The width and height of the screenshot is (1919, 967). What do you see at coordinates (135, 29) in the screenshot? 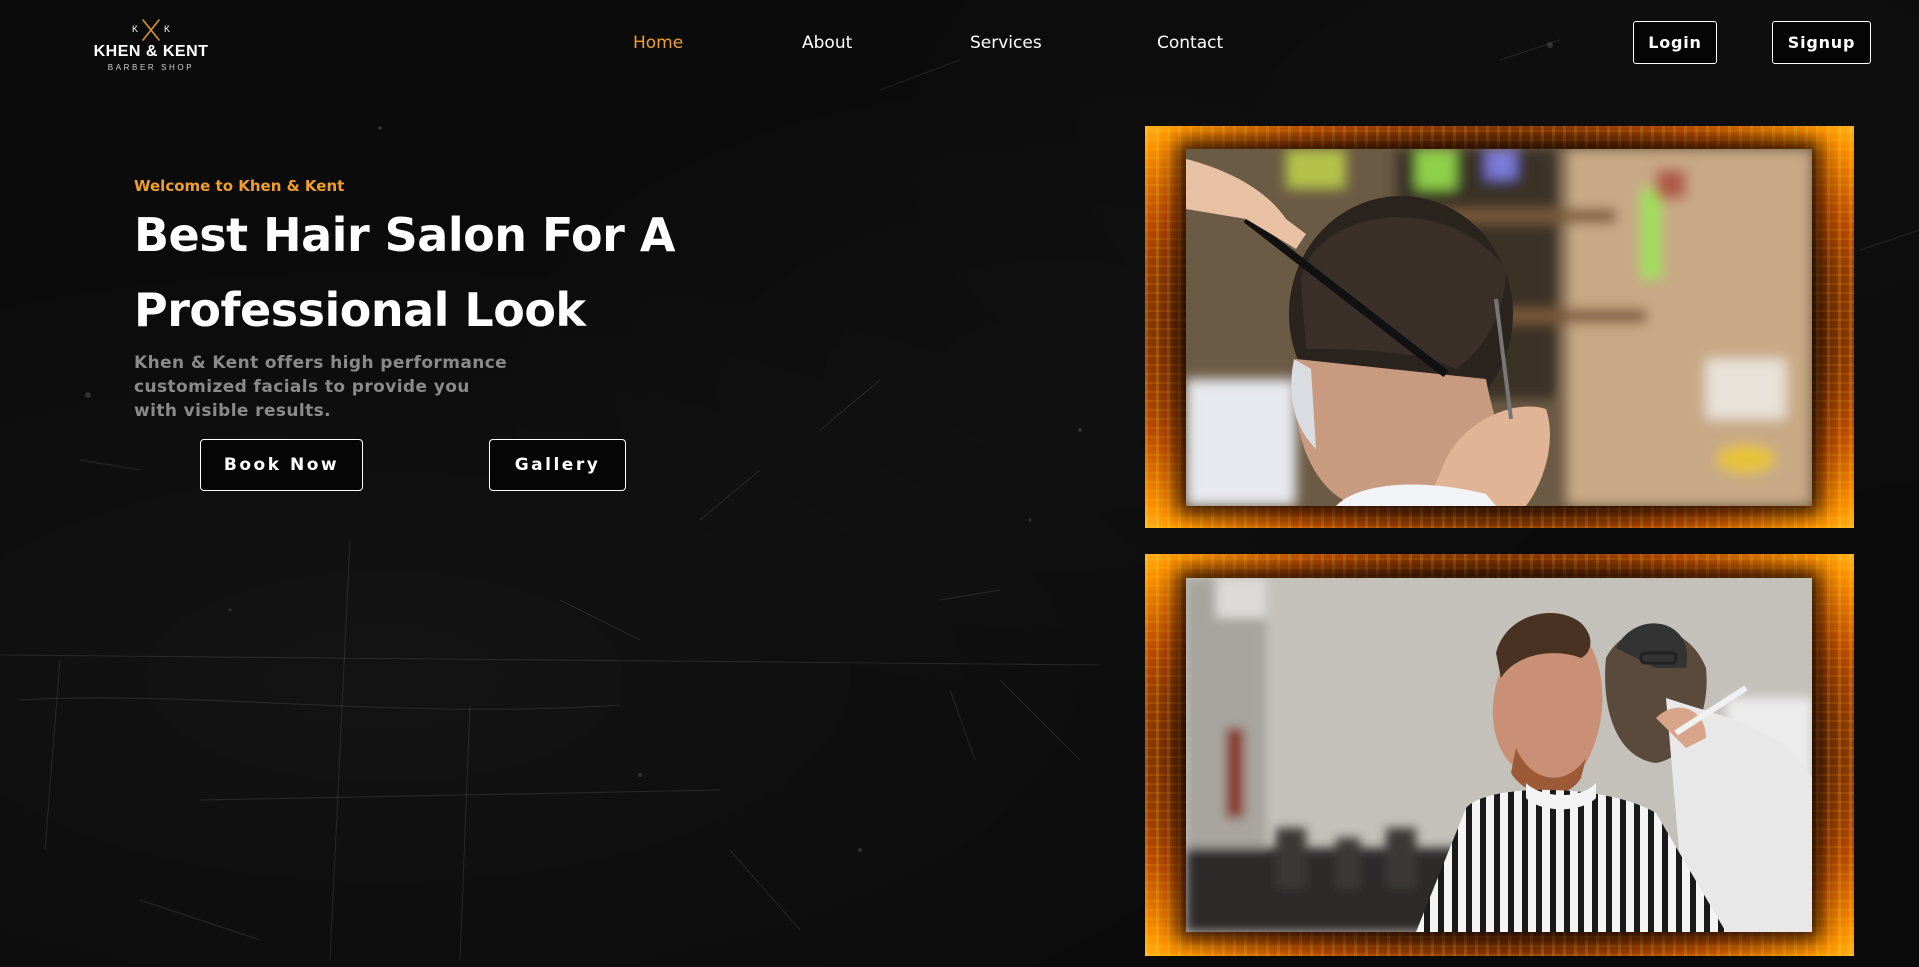
I see `logo-initial-left: K` at bounding box center [135, 29].